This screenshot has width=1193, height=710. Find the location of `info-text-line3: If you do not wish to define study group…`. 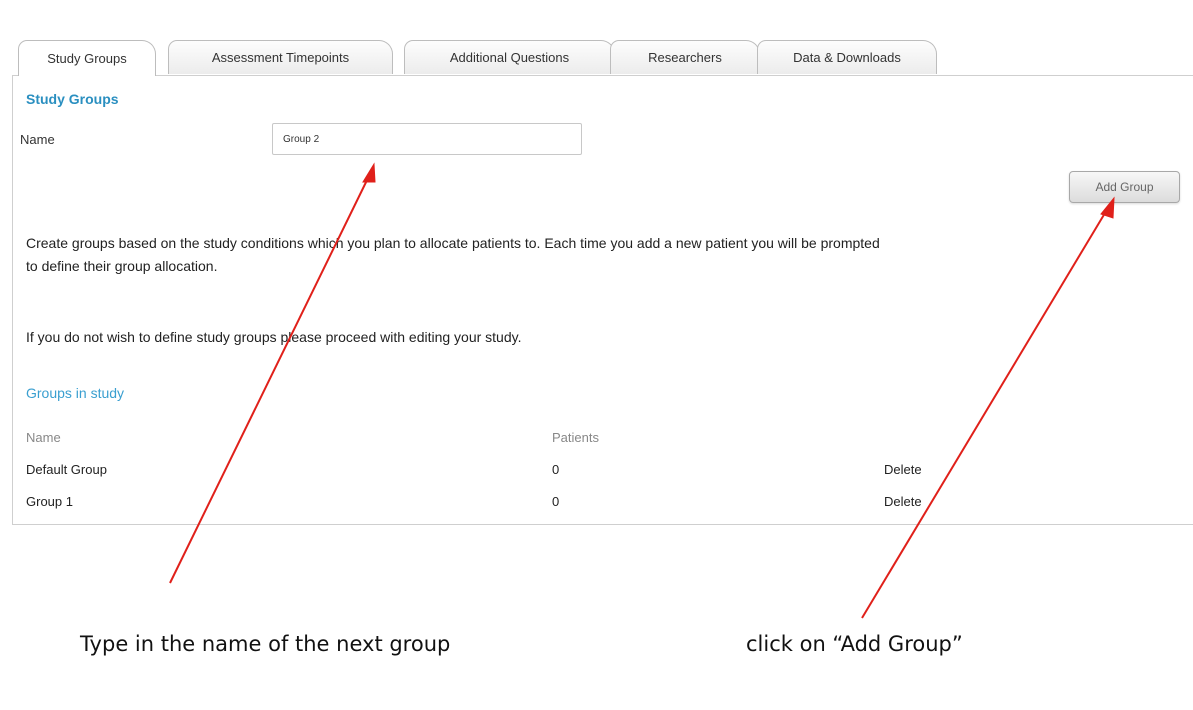

info-text-line3: If you do not wish to define study group… is located at coordinates (274, 337).